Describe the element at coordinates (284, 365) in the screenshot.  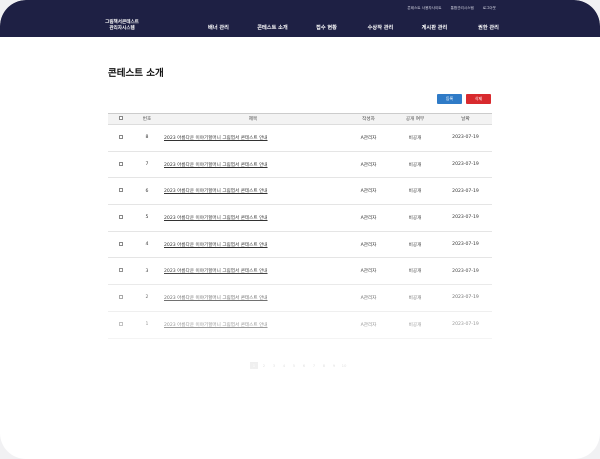
I see `page-number-4: 4` at that location.